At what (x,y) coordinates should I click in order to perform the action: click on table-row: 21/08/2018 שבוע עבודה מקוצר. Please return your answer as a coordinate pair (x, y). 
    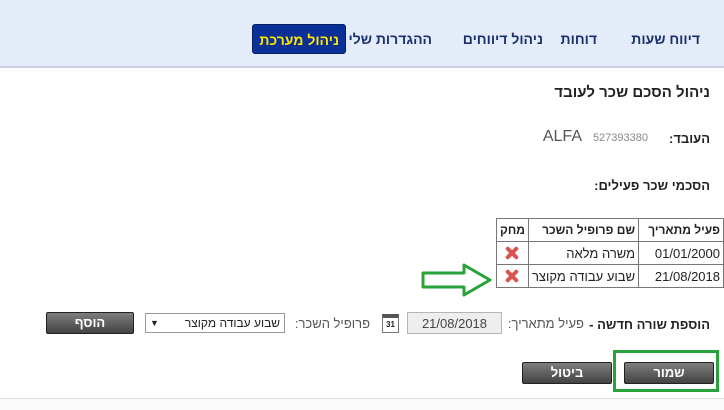
    Looking at the image, I should click on (610, 276).